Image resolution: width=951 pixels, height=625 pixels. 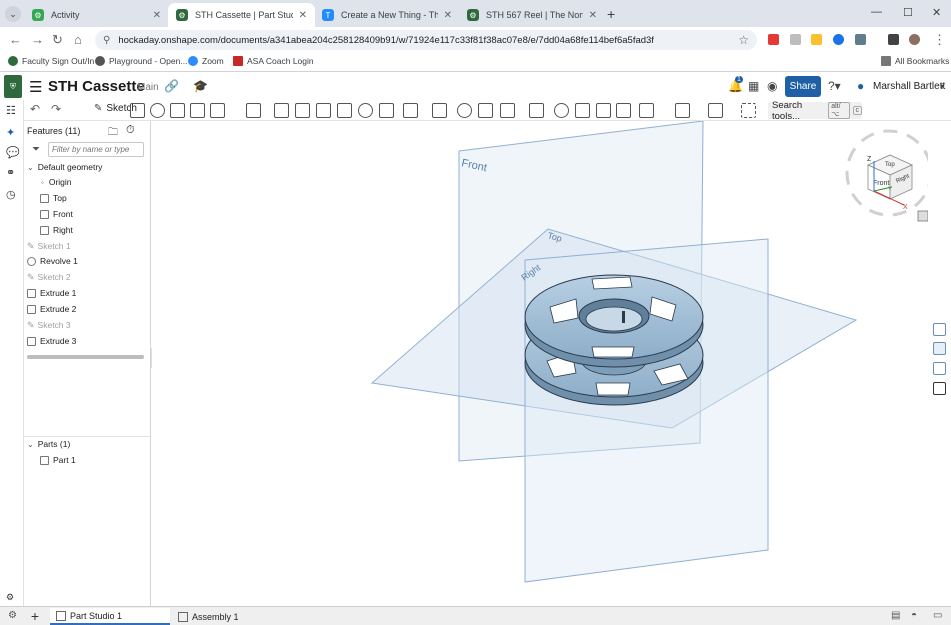 What do you see at coordinates (922, 216) in the screenshot?
I see `view-options-icon` at bounding box center [922, 216].